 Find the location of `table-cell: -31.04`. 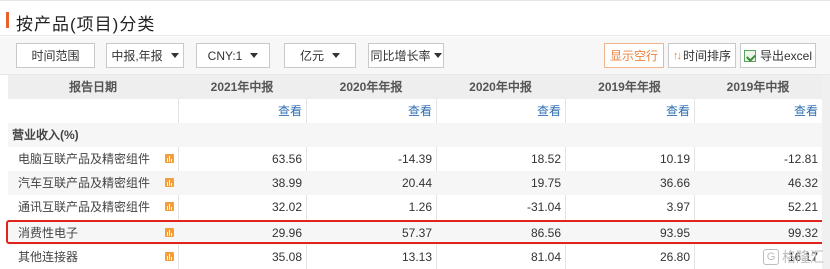

table-cell: -31.04 is located at coordinates (543, 207).